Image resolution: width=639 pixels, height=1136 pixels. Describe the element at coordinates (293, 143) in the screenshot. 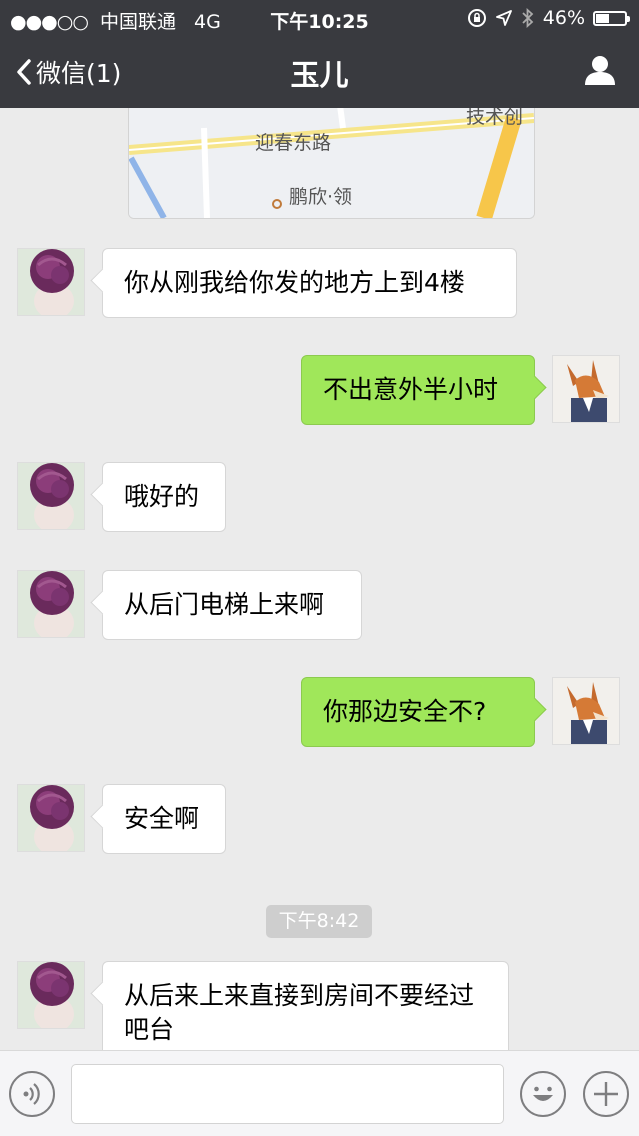

I see `map-label: 迎春东路` at that location.